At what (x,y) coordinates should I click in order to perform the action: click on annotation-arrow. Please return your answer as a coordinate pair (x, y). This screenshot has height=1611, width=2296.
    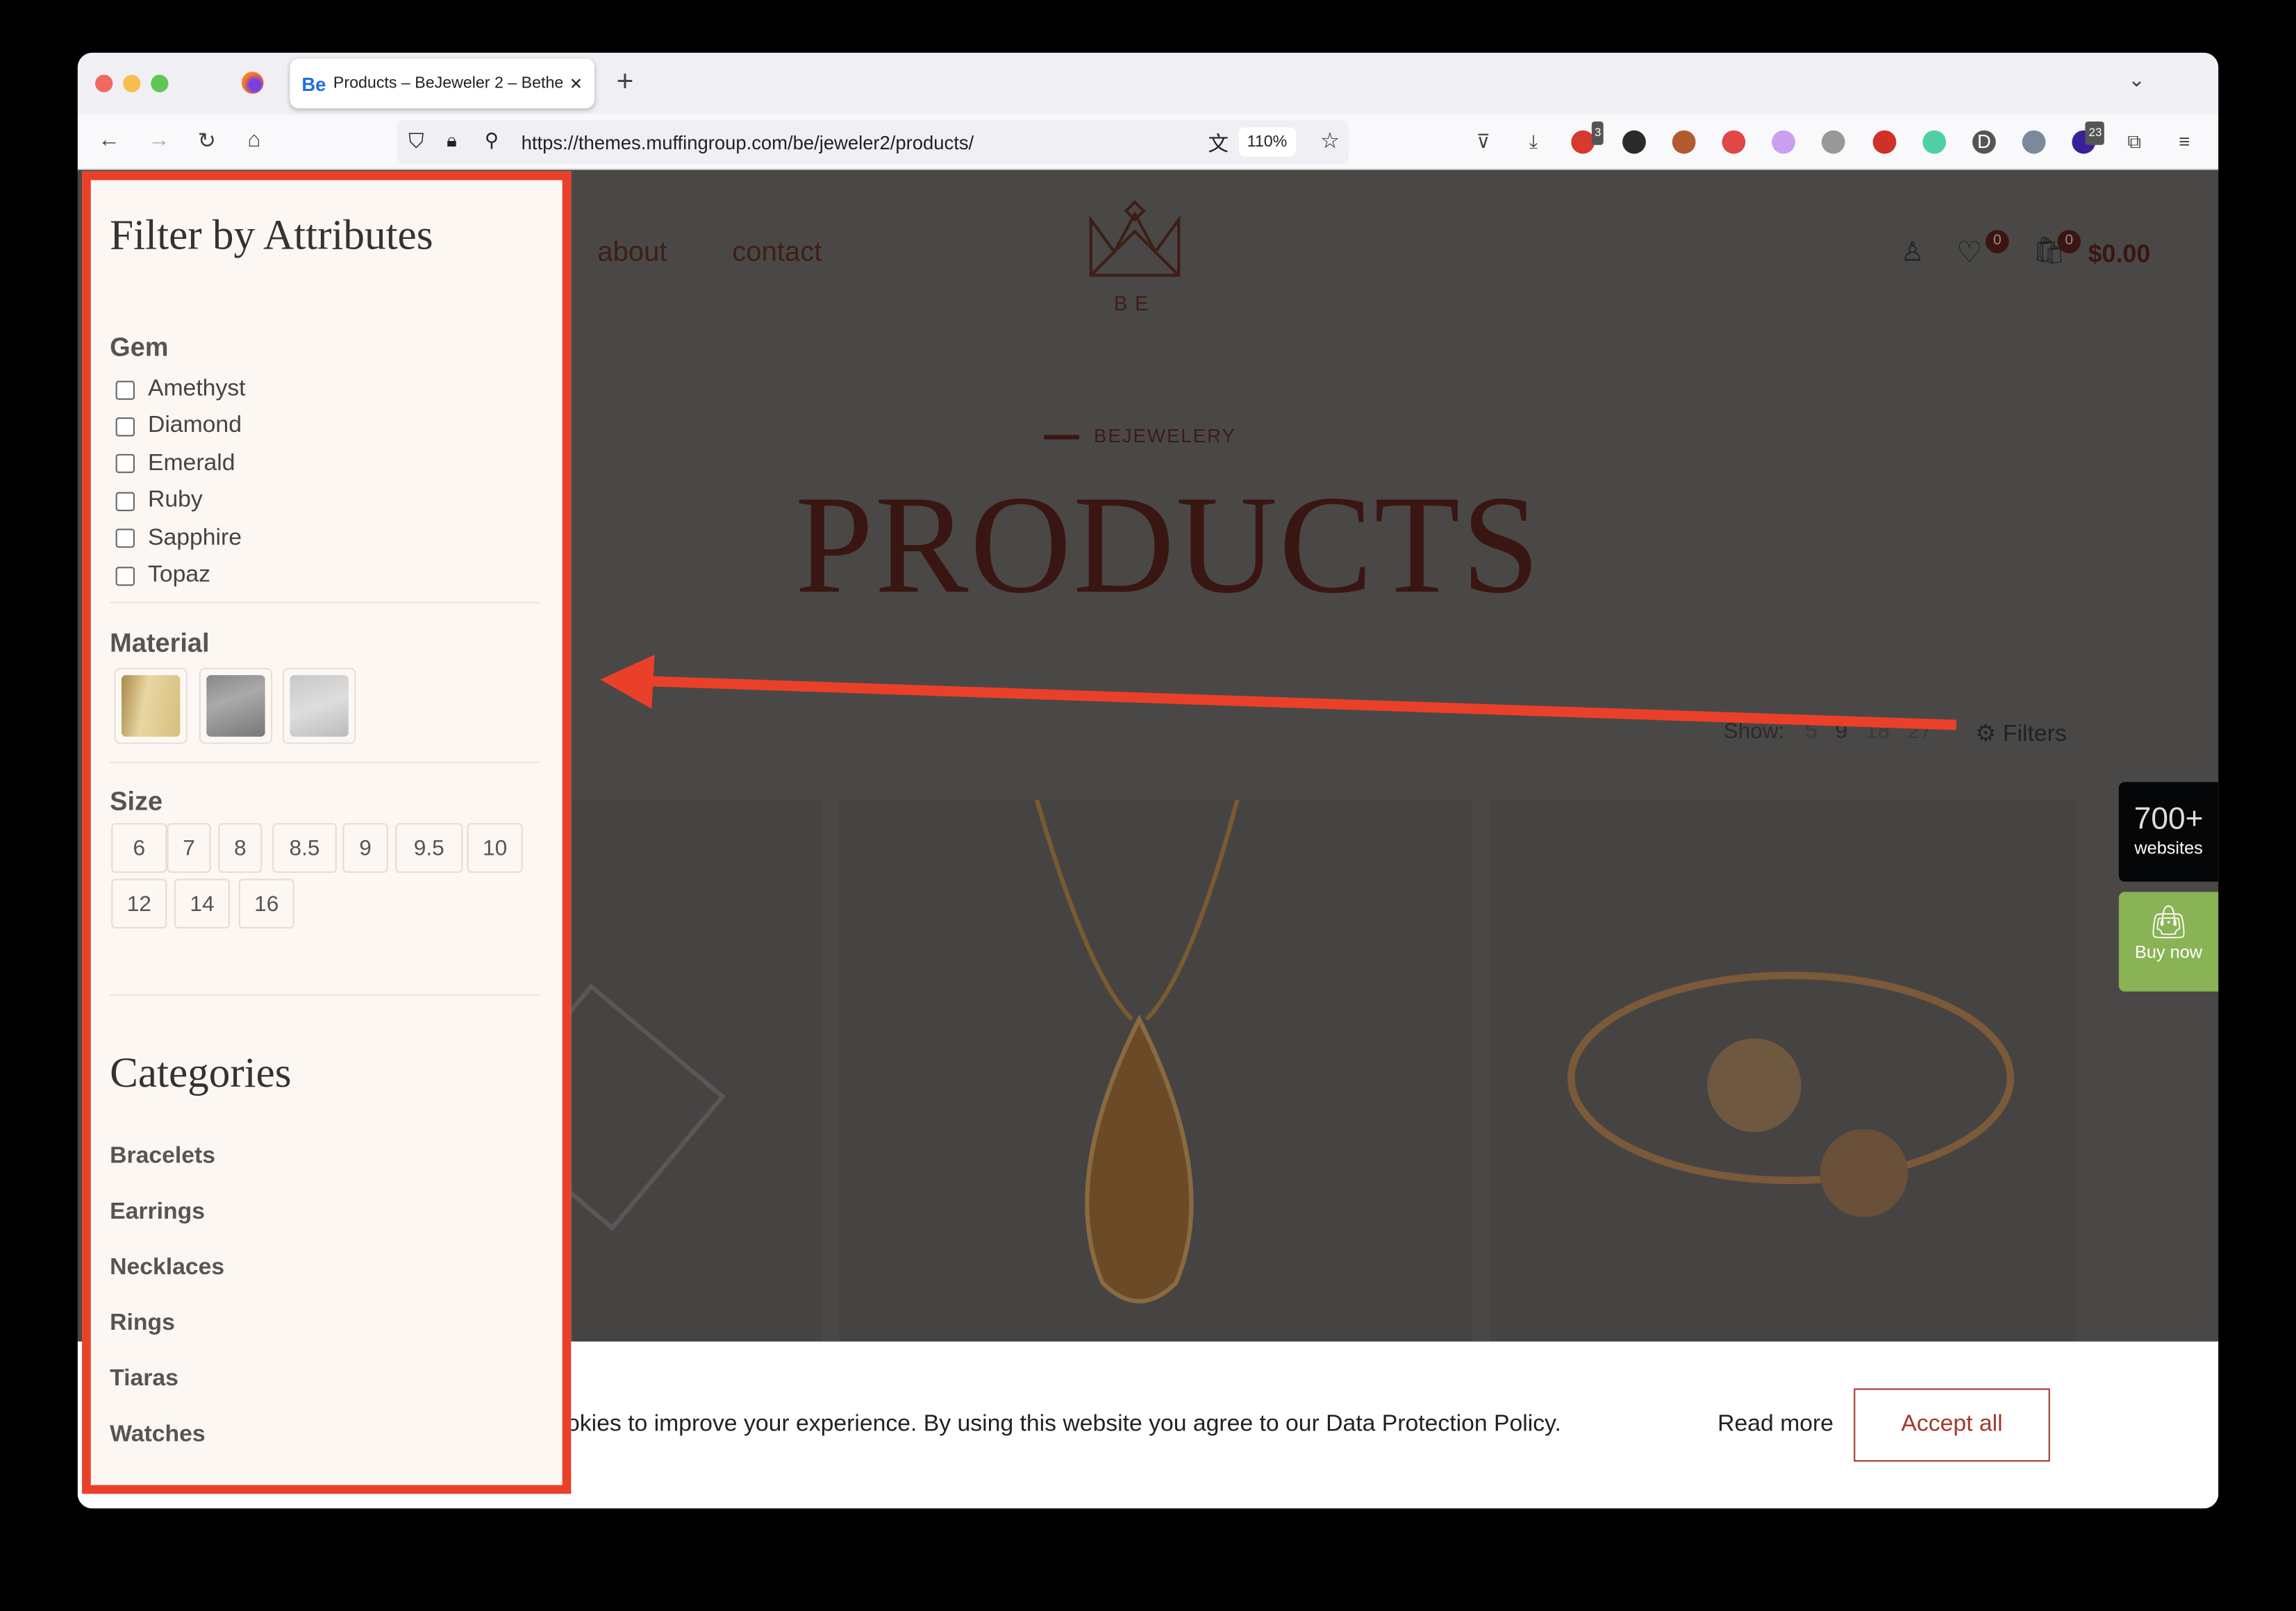
    Looking at the image, I should click on (1279, 692).